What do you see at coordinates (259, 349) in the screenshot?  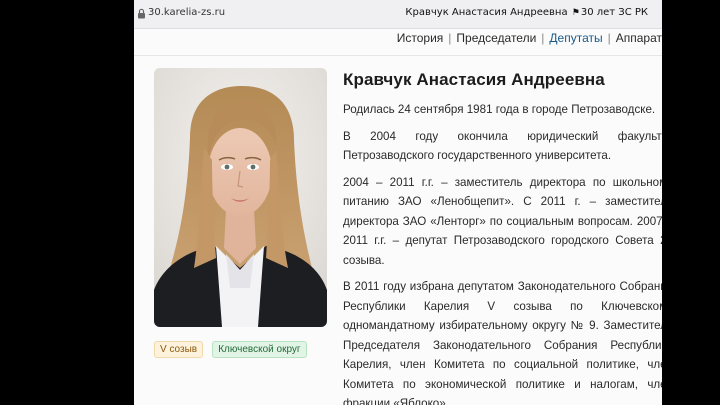 I see `tag-district: Ключевской округ` at bounding box center [259, 349].